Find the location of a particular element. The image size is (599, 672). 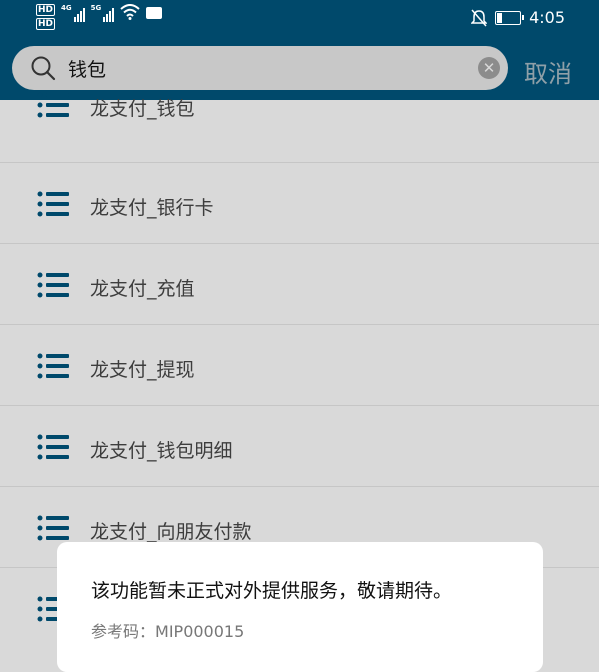

list-item-label: 龙支付_向朋友付款 is located at coordinates (171, 532).